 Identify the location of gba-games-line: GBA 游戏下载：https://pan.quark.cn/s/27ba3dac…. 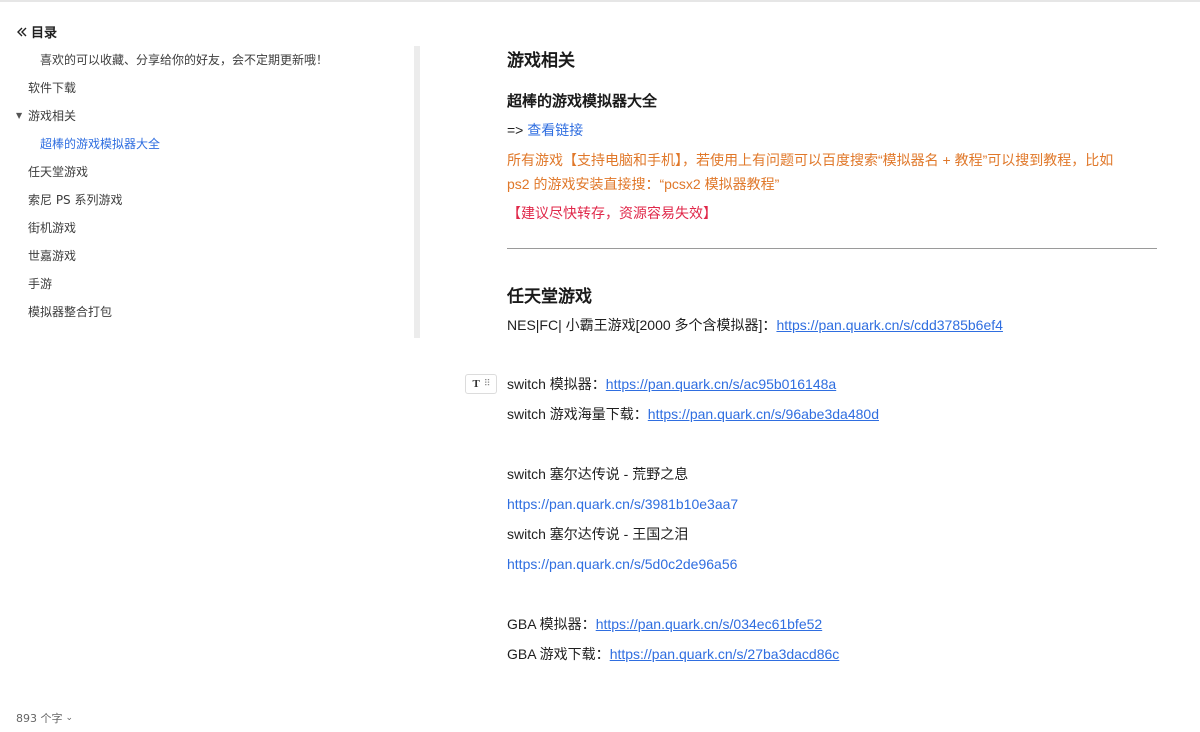
(673, 654).